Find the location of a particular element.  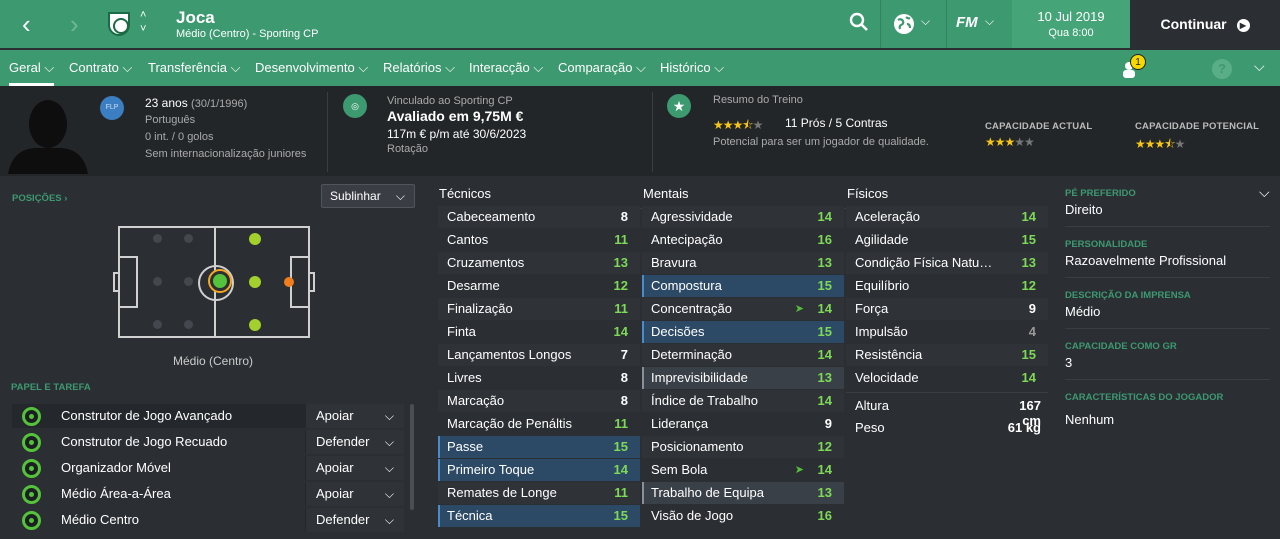

attribute-row: Índice de Trabalho 14 is located at coordinates (743, 401).